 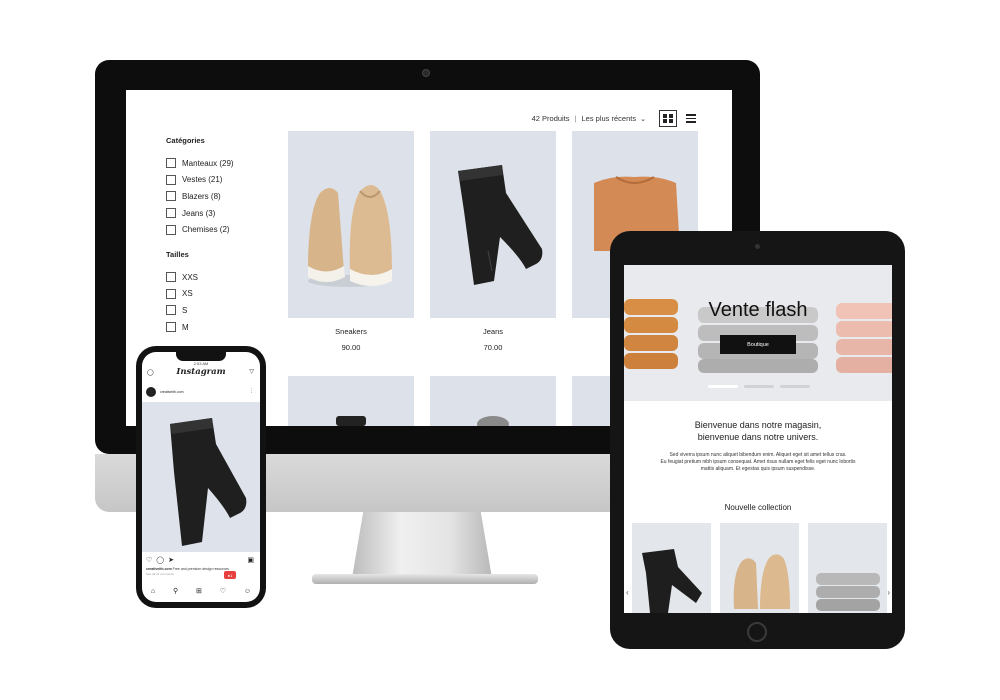 I want to click on filter-category-vestes: Vestes (21), so click(x=216, y=180).